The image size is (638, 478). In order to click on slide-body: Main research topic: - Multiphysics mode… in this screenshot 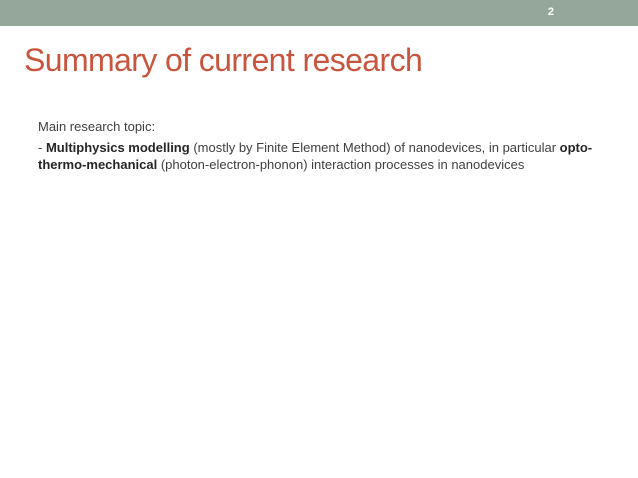, I will do `click(323, 147)`.